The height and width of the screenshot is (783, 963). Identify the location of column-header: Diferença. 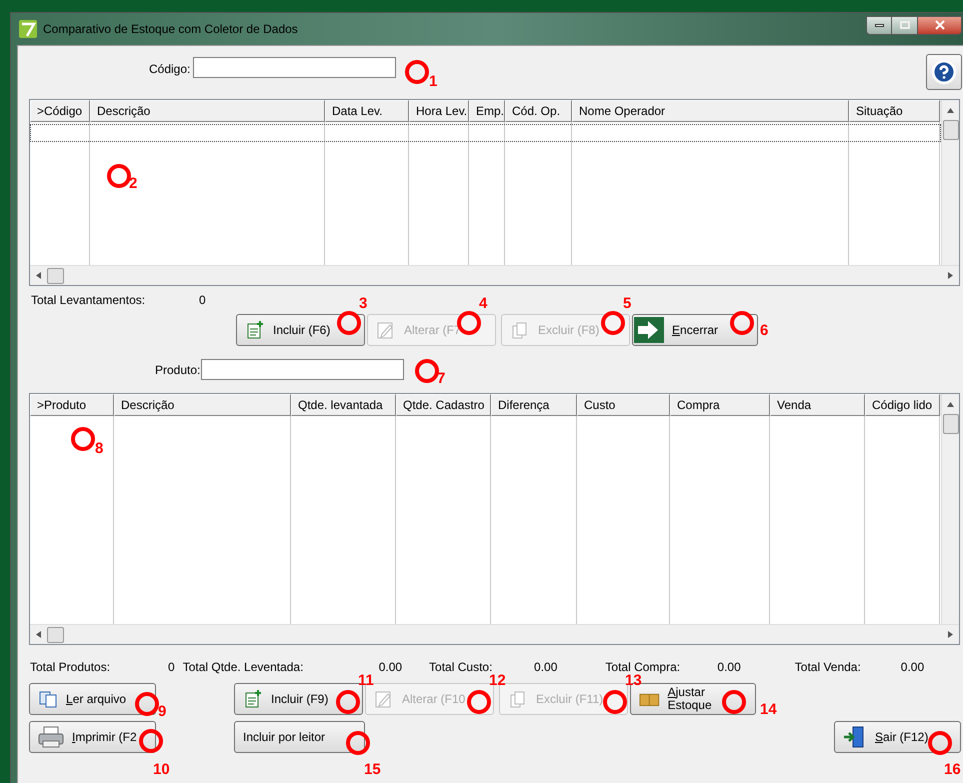
(534, 405).